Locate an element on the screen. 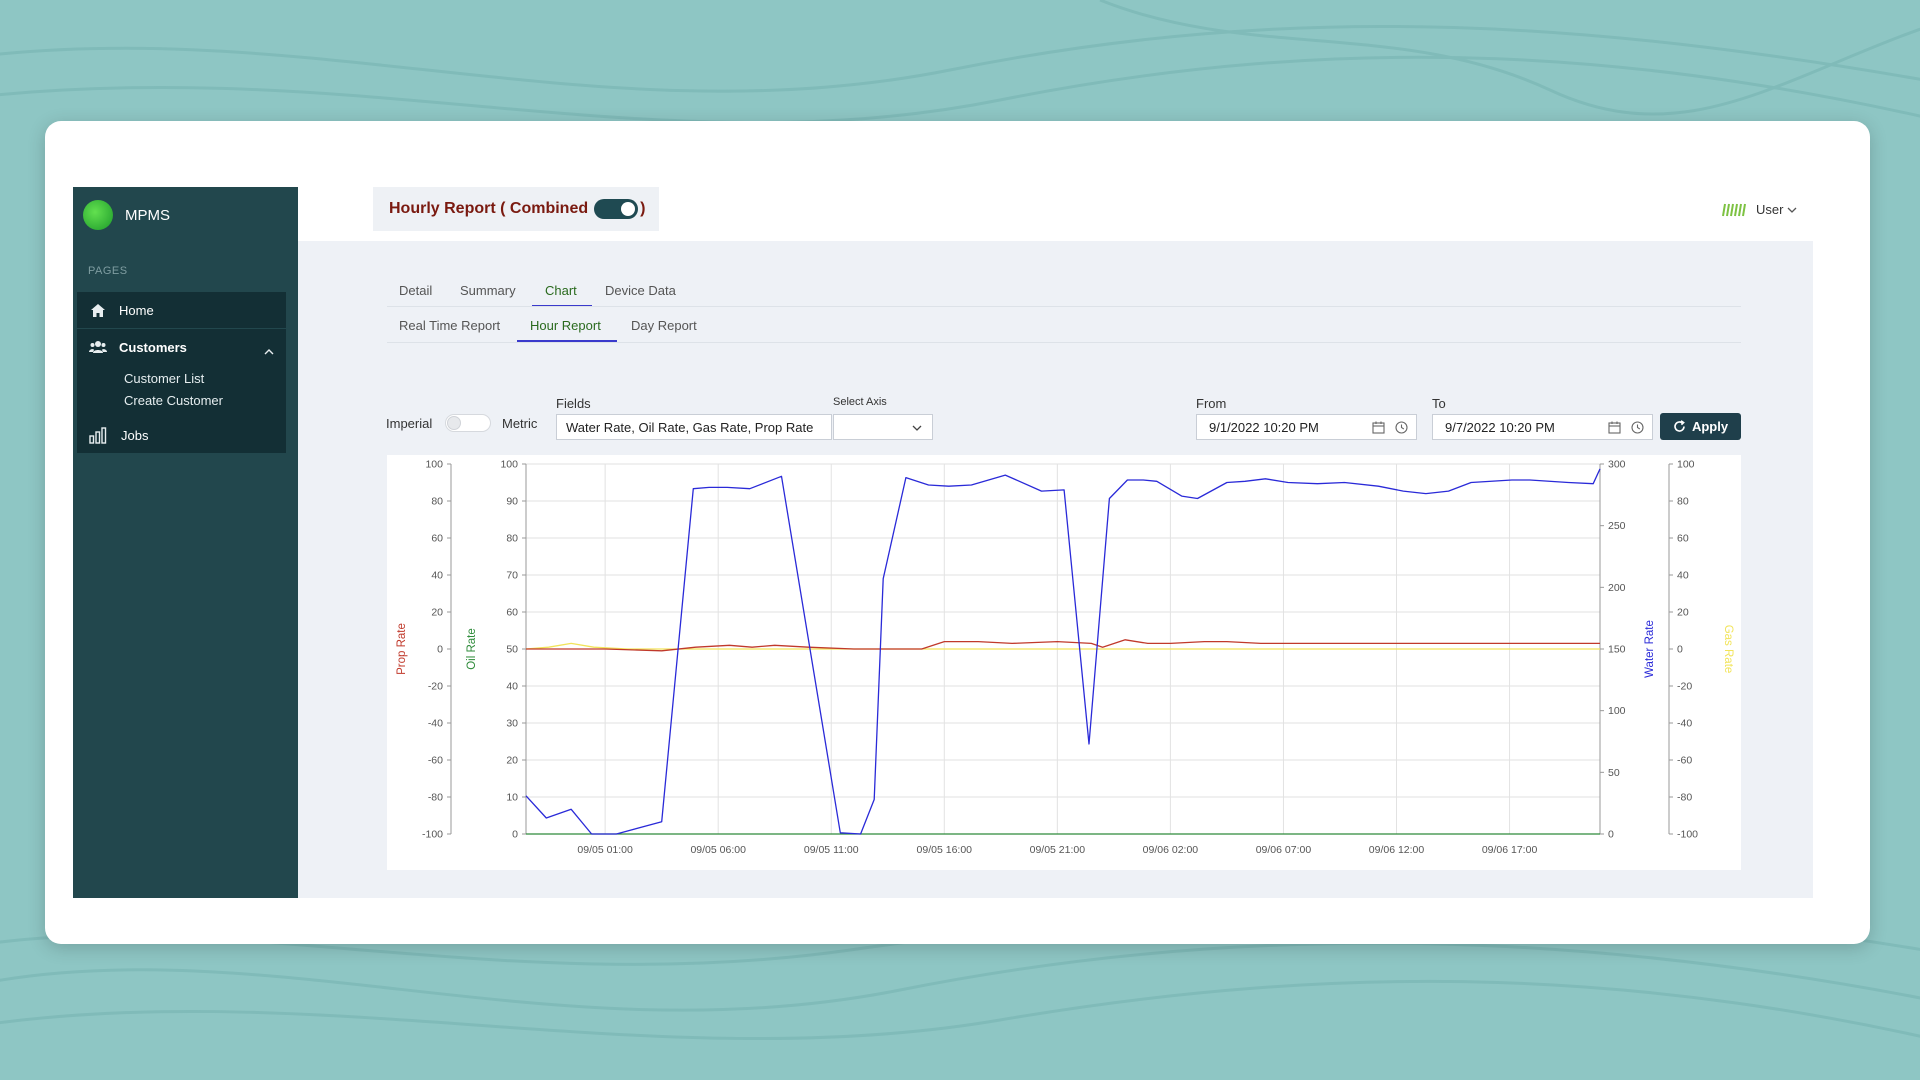 The height and width of the screenshot is (1080, 1920). page-title: Hourly Report ( Combined is located at coordinates (489, 208).